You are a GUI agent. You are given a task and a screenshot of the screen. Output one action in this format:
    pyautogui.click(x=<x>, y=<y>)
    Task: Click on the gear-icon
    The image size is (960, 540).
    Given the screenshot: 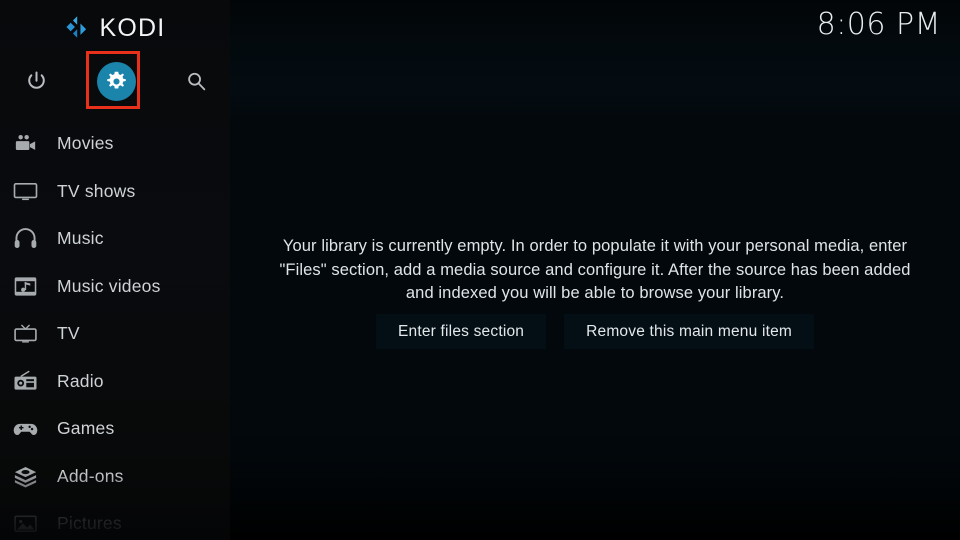 What is the action you would take?
    pyautogui.click(x=116, y=80)
    